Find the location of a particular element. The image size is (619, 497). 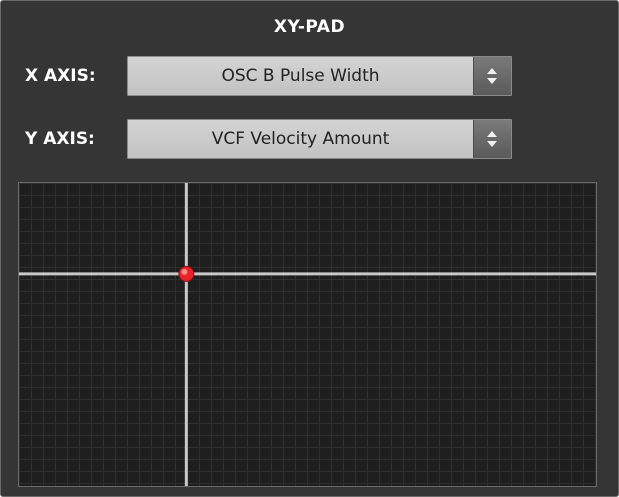

x-axis-selected-value: OSC B Pulse Width is located at coordinates (300, 76).